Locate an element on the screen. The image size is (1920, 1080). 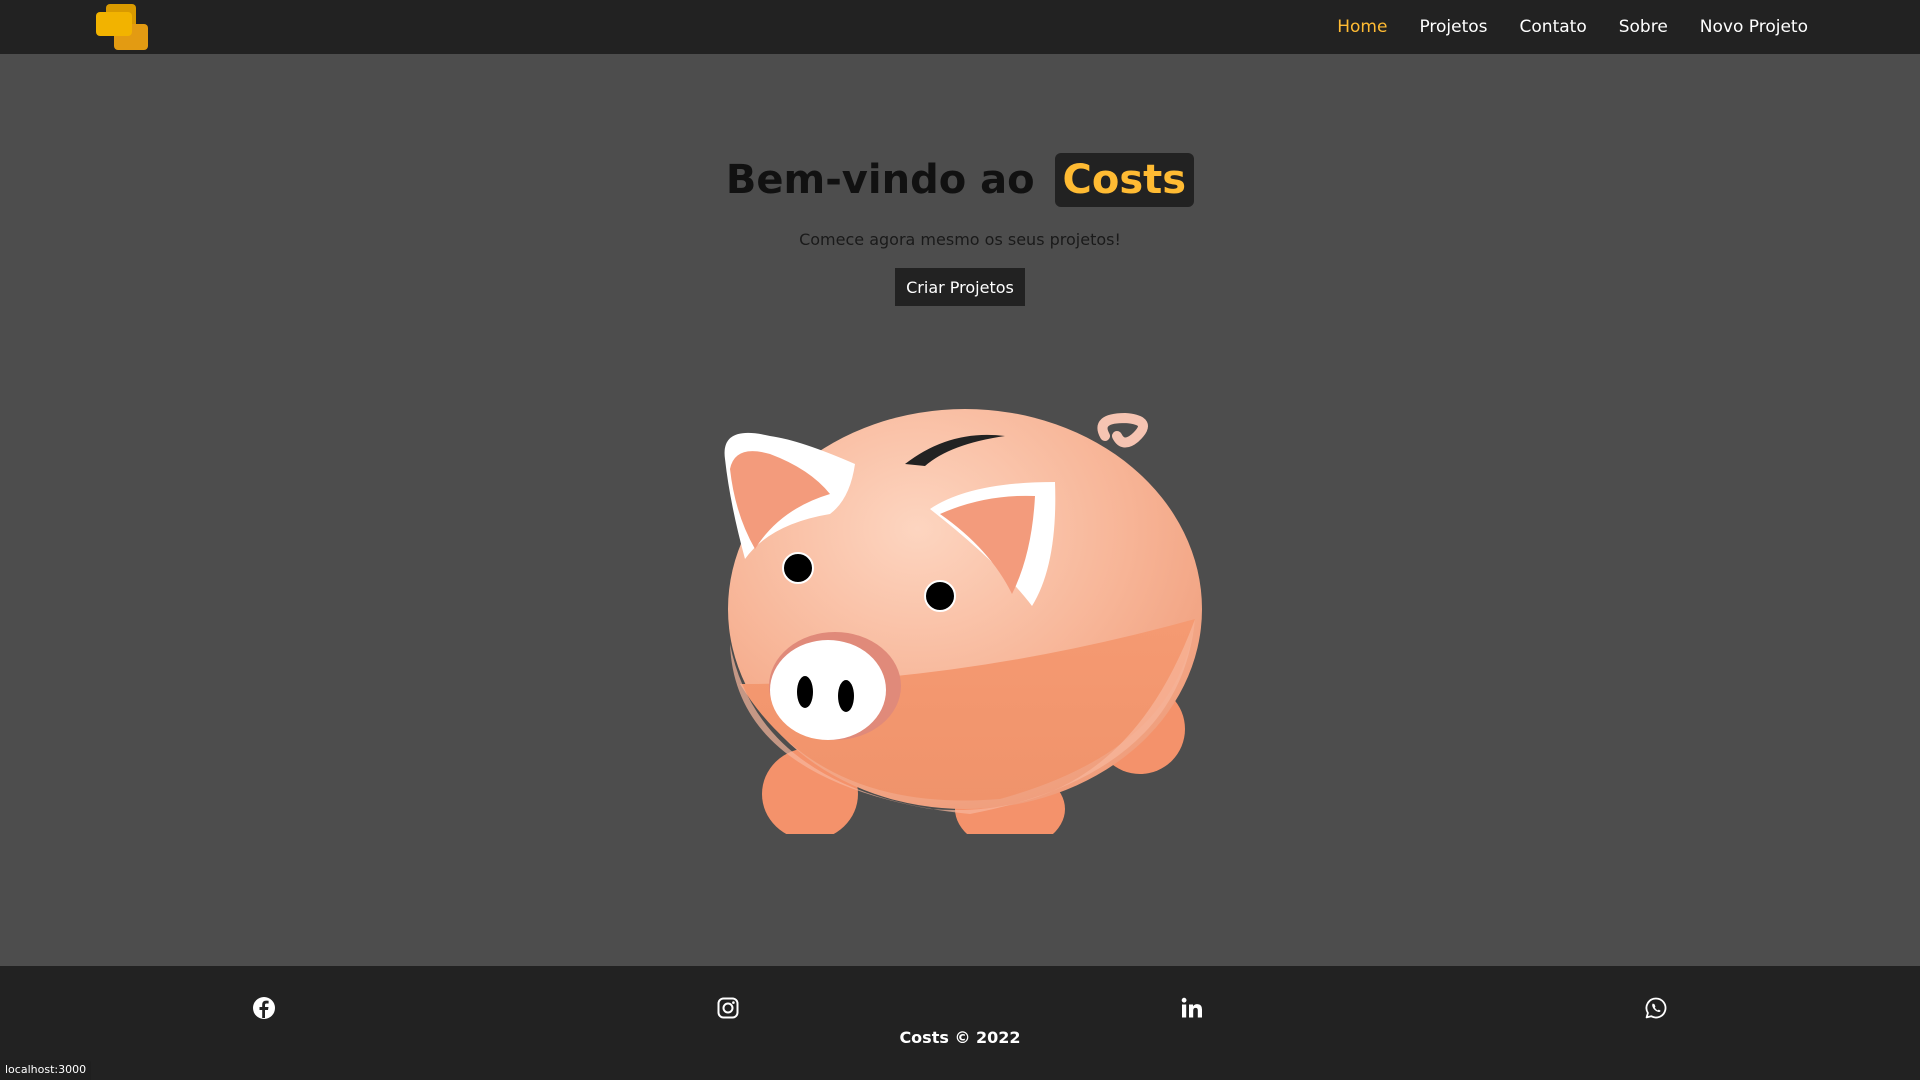
facebook-icon is located at coordinates (264, 1008).